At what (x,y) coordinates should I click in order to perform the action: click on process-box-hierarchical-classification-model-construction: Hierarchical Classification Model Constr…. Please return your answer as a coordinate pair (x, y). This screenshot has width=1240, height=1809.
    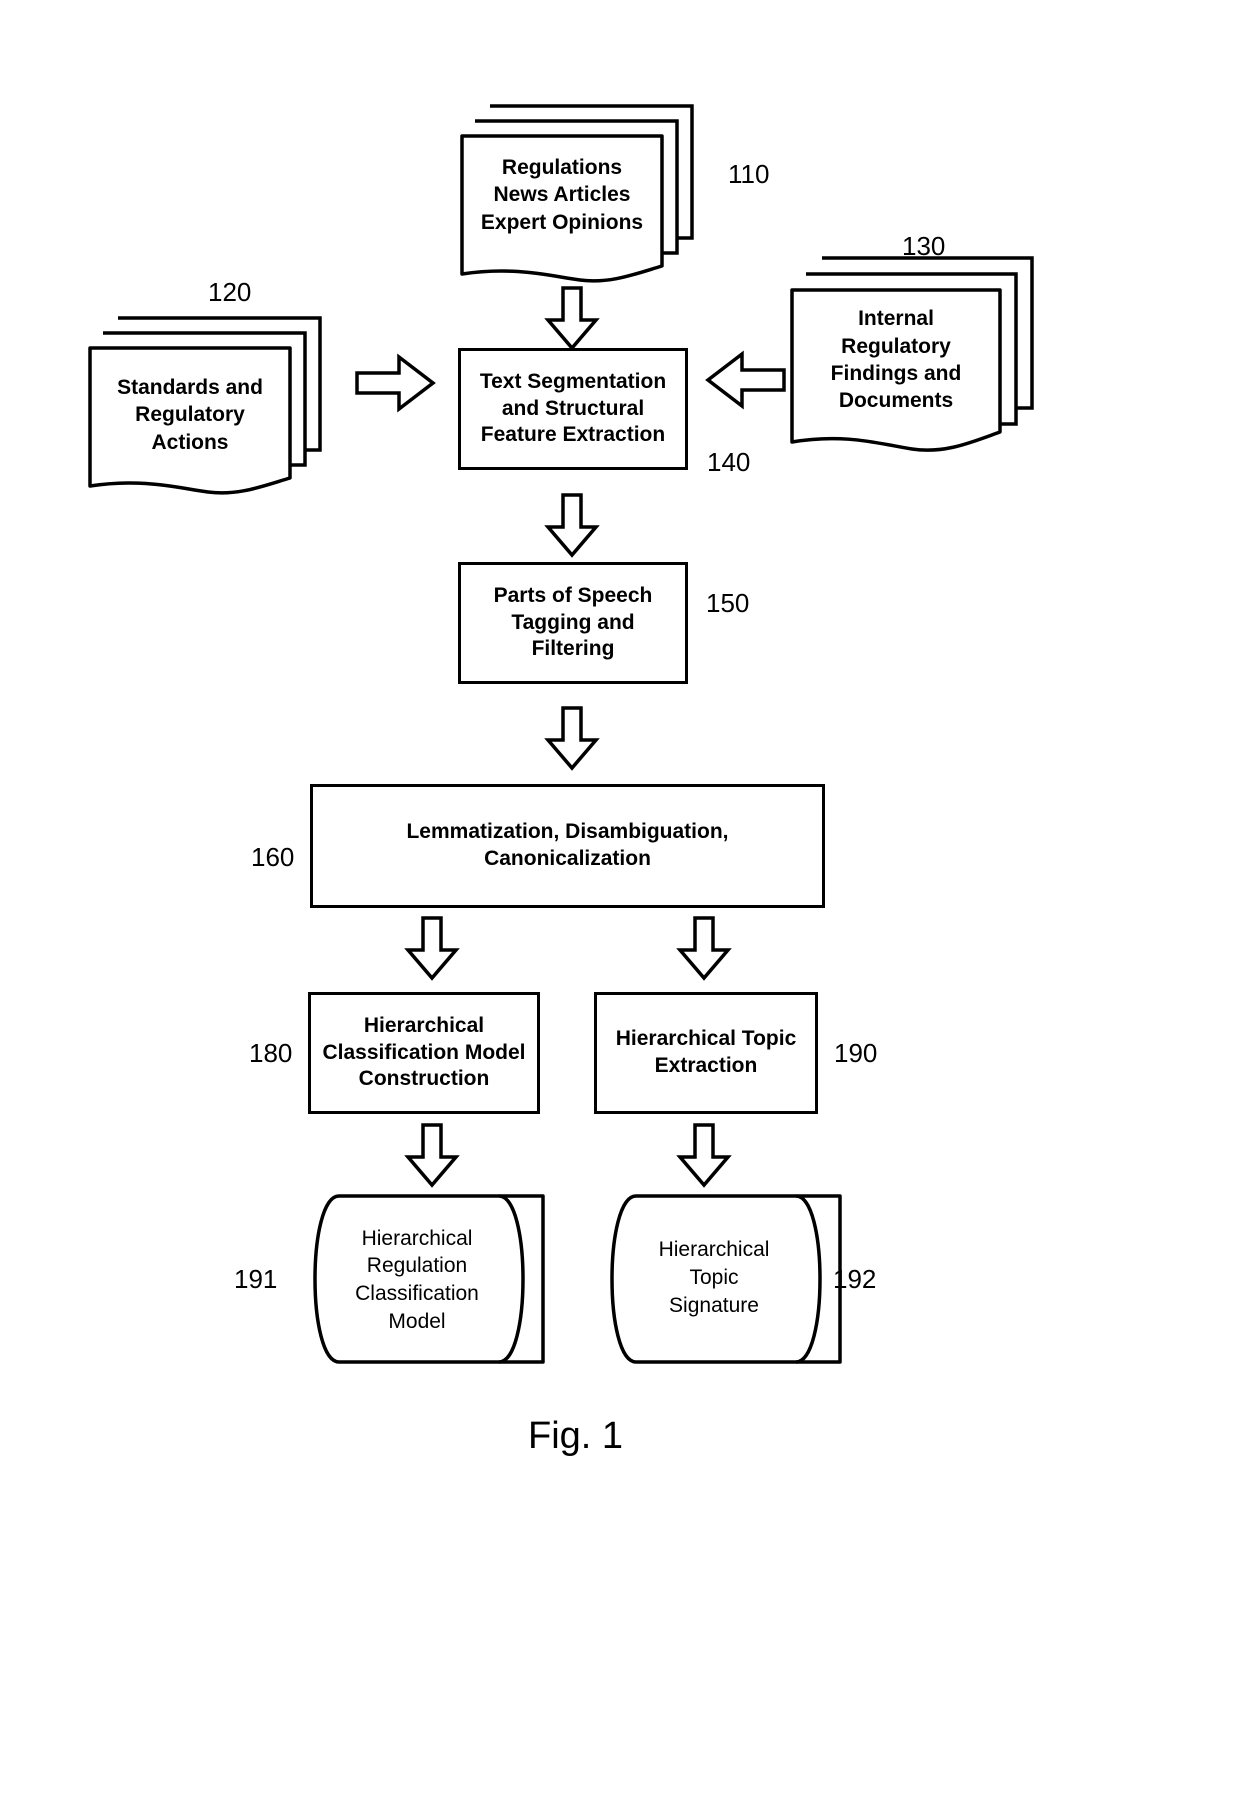
    Looking at the image, I should click on (424, 1053).